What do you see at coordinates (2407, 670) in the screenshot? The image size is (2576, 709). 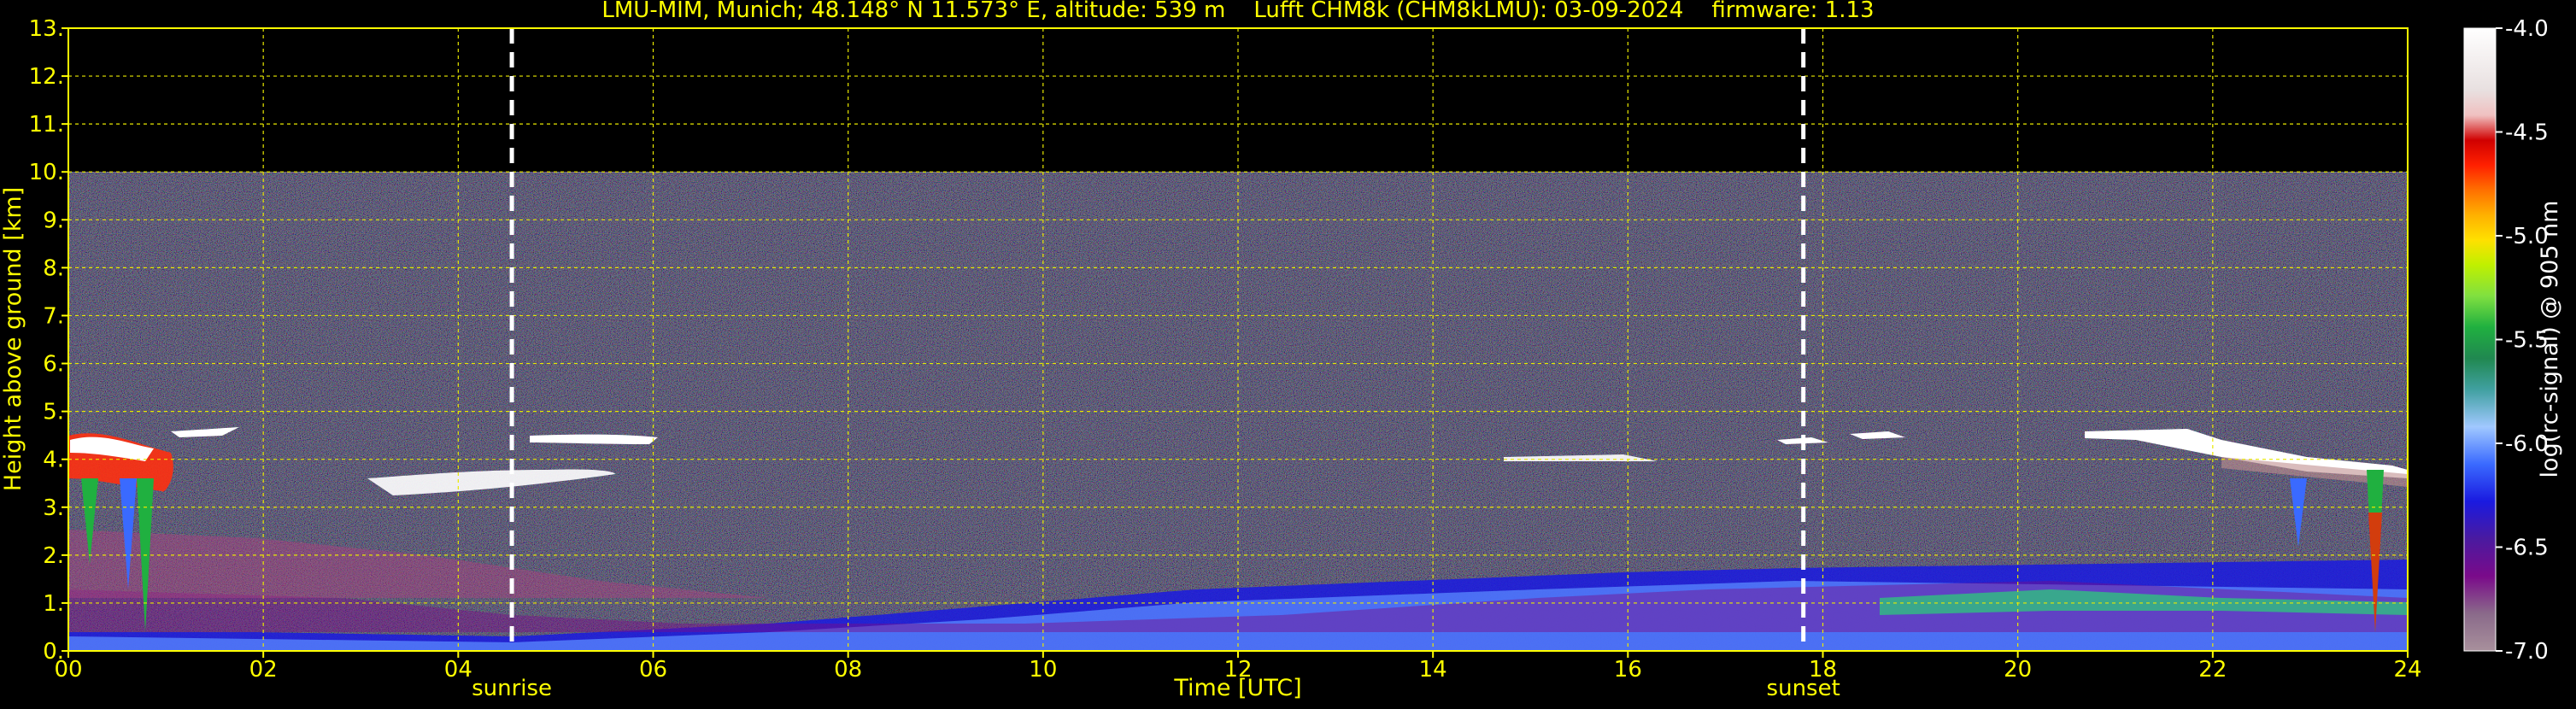 I see `x-tick-label: 24` at bounding box center [2407, 670].